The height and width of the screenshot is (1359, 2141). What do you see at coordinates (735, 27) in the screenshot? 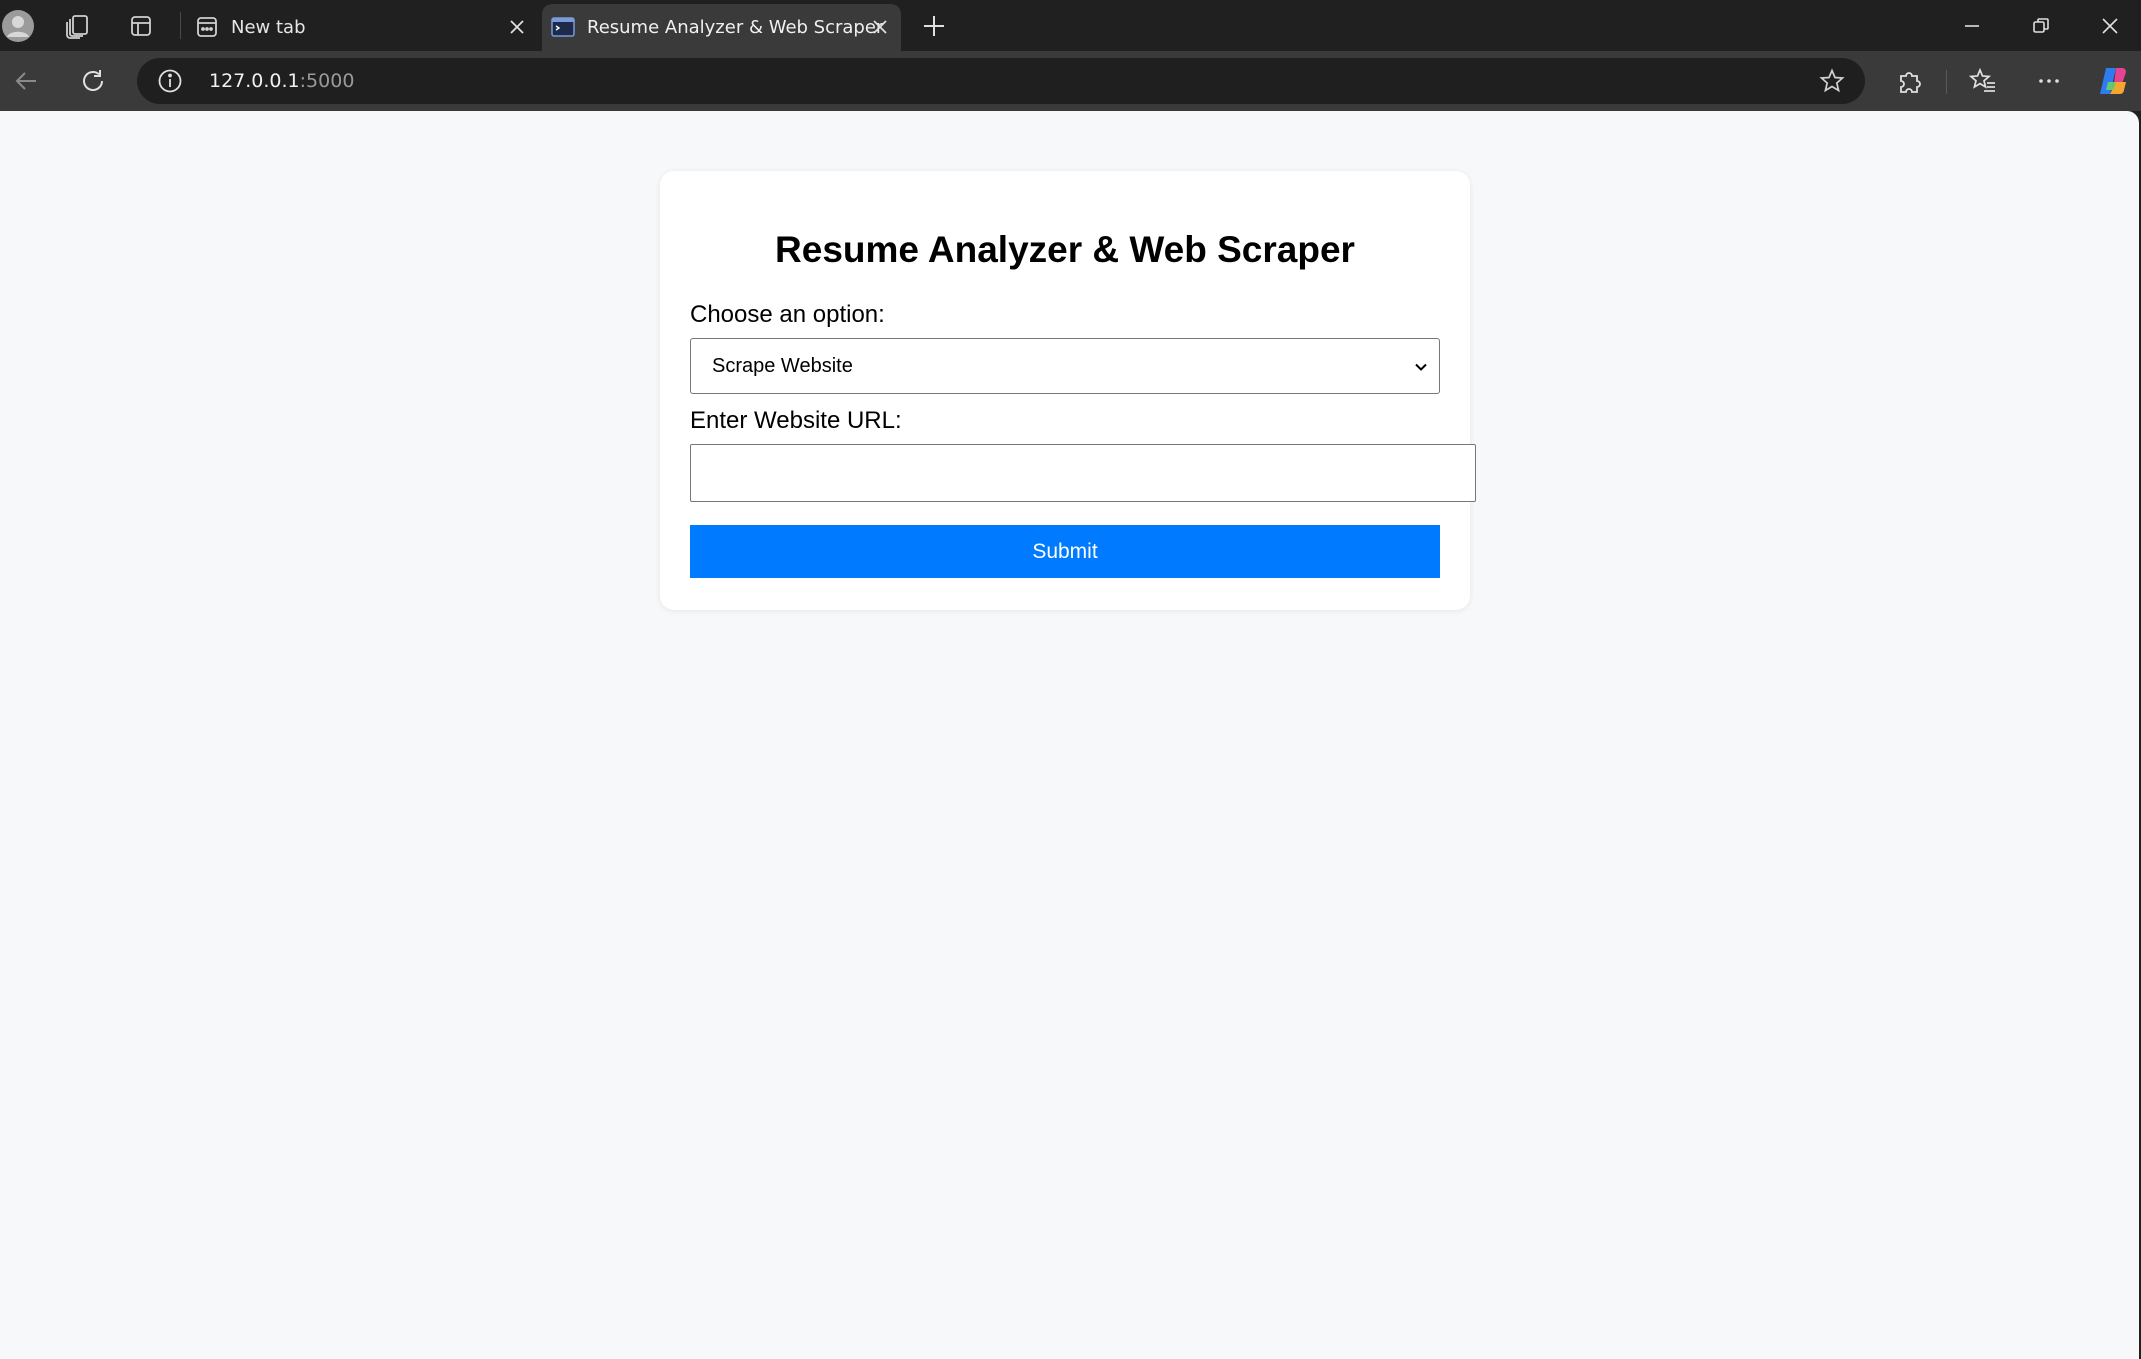
I see `tab-title: Resume Analyzer & Web Scraper` at bounding box center [735, 27].